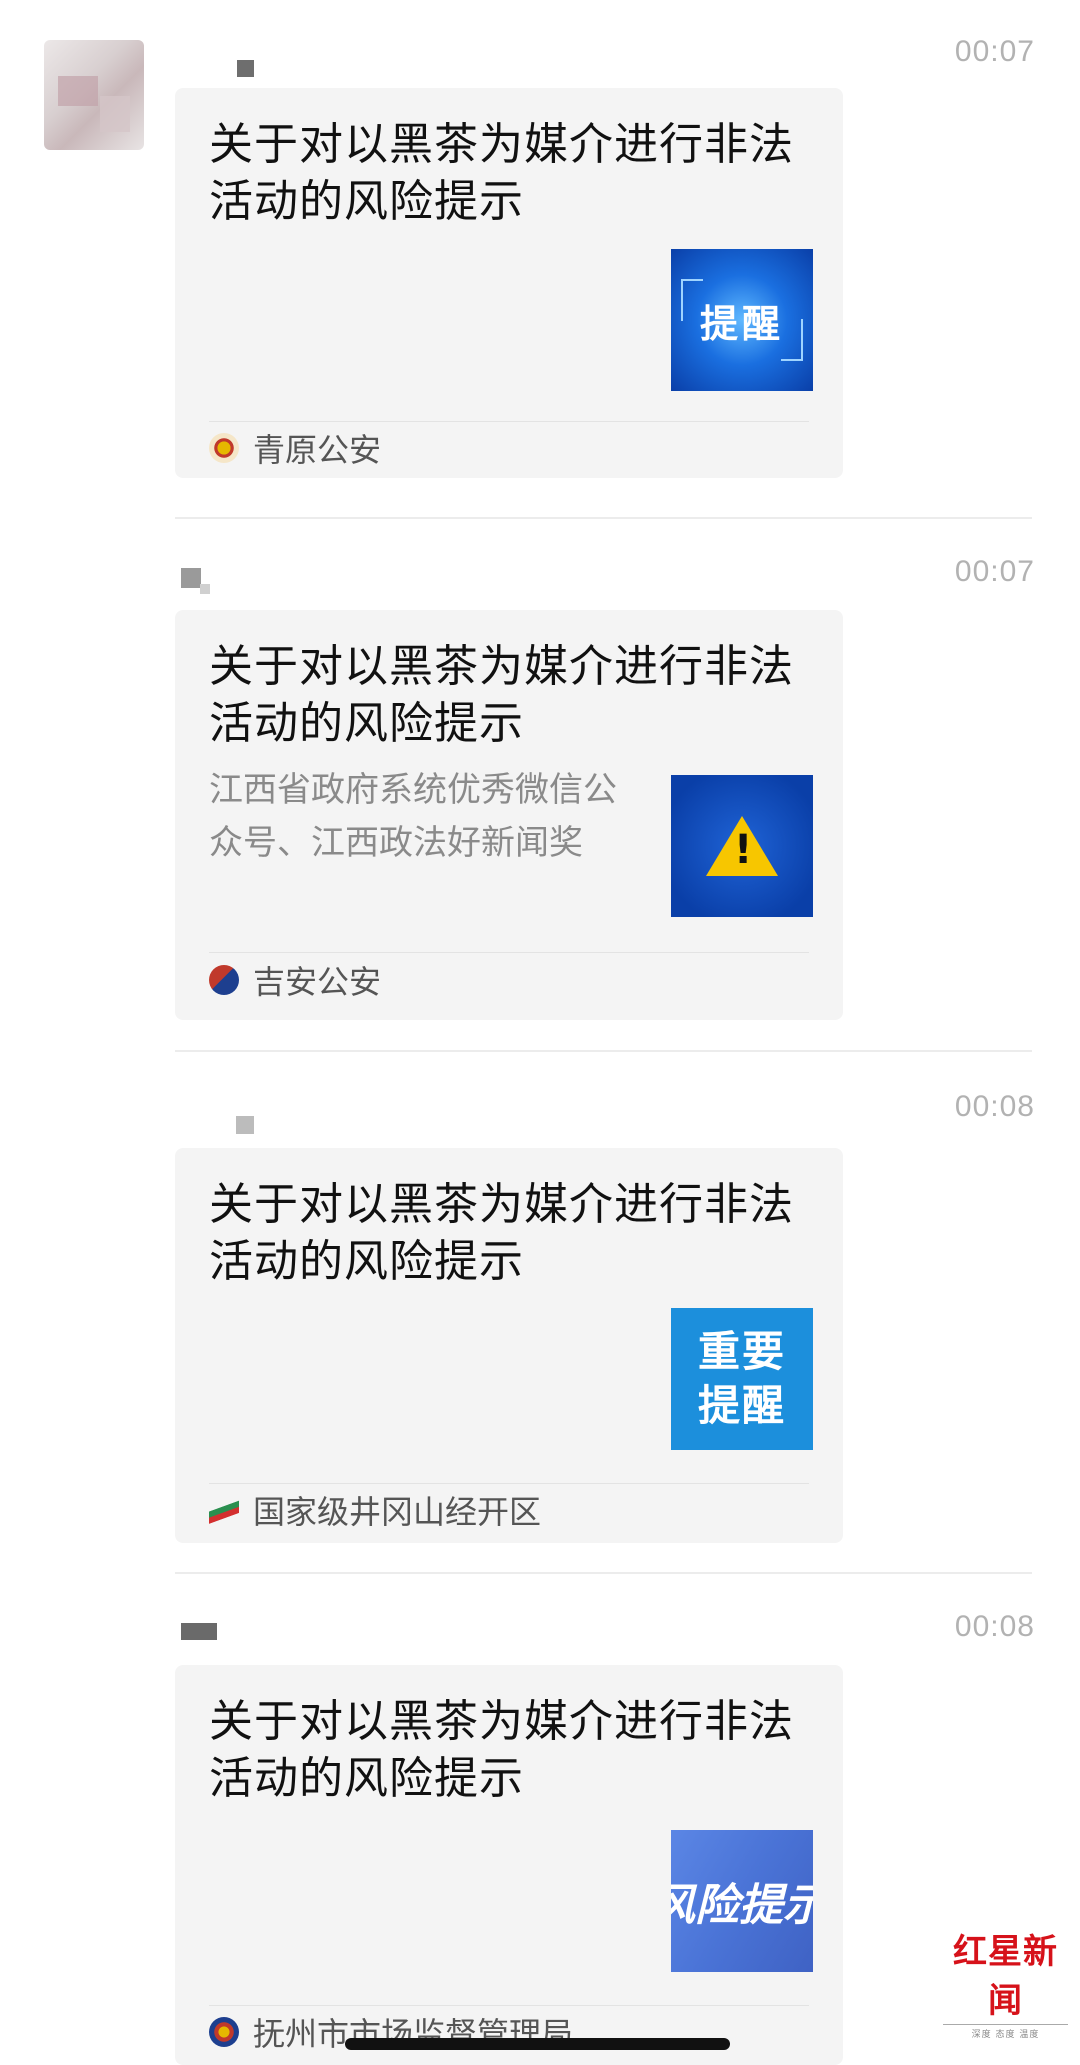  Describe the element at coordinates (397, 1512) in the screenshot. I see `source-name: 国家级井冈山经开区` at that location.